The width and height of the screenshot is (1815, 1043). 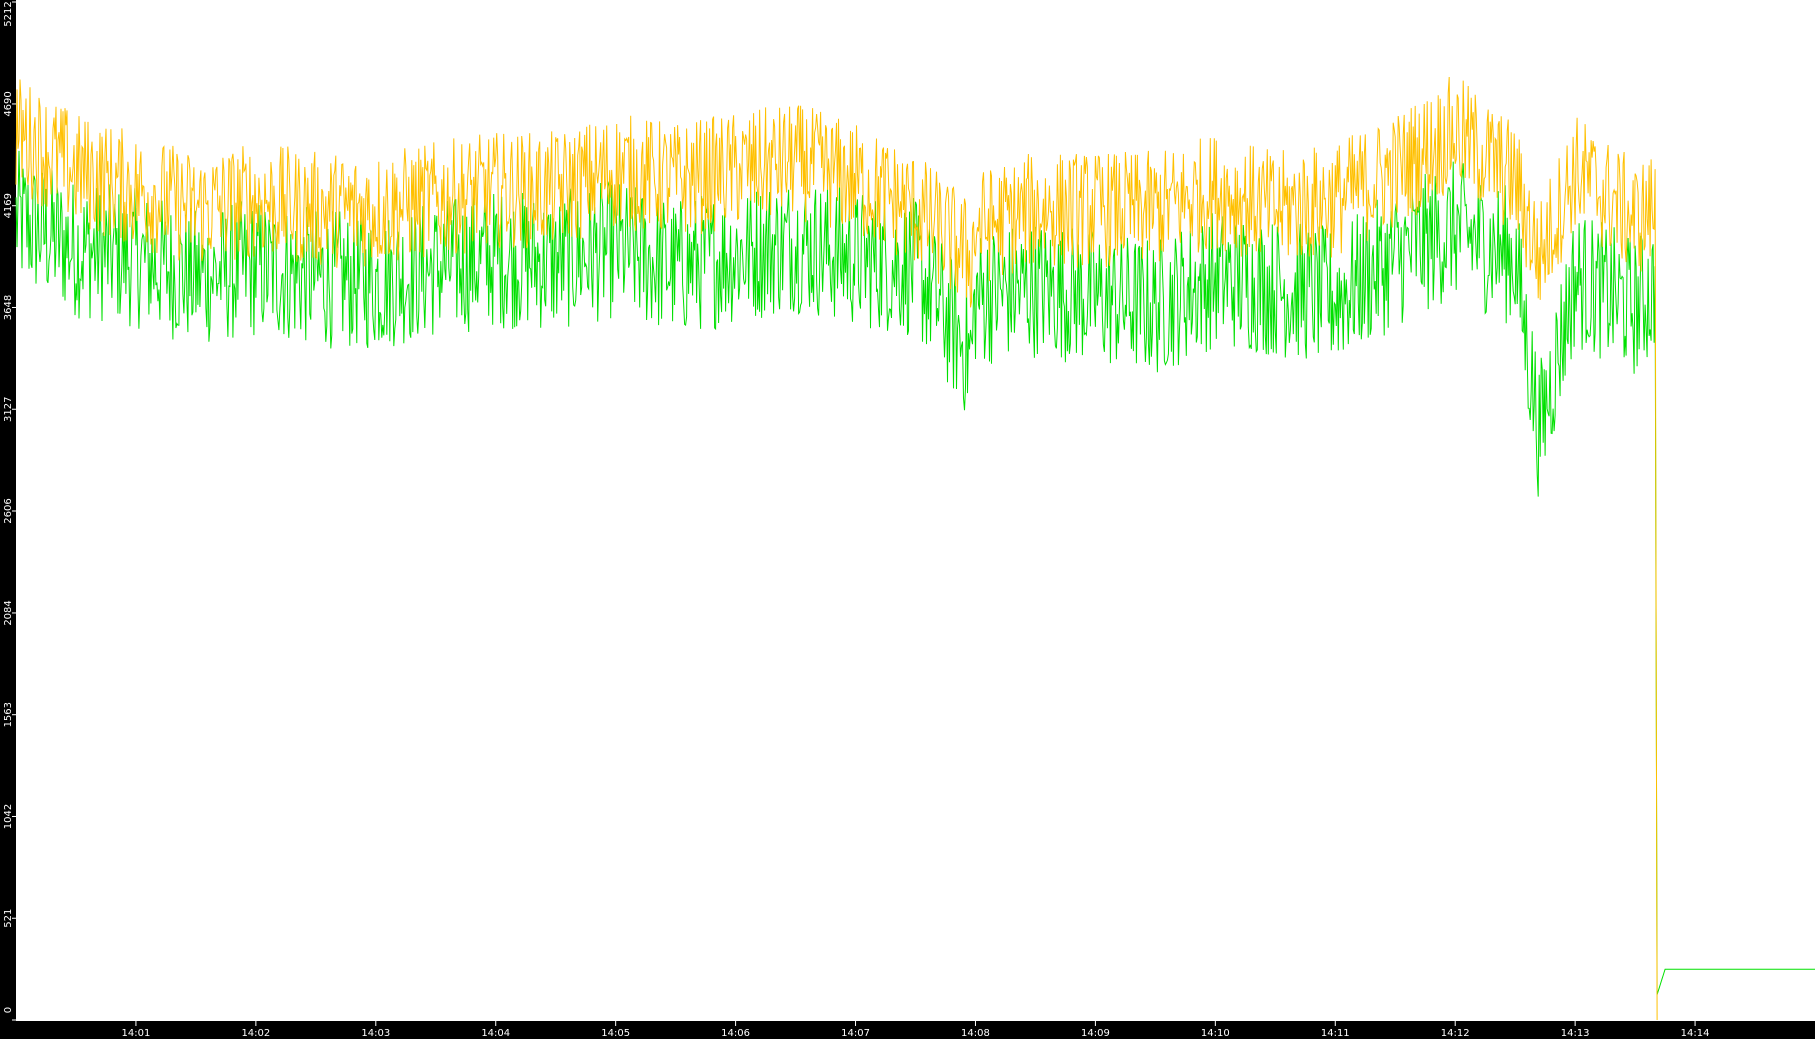 I want to click on y-tick-label: 0, so click(x=8, y=1010).